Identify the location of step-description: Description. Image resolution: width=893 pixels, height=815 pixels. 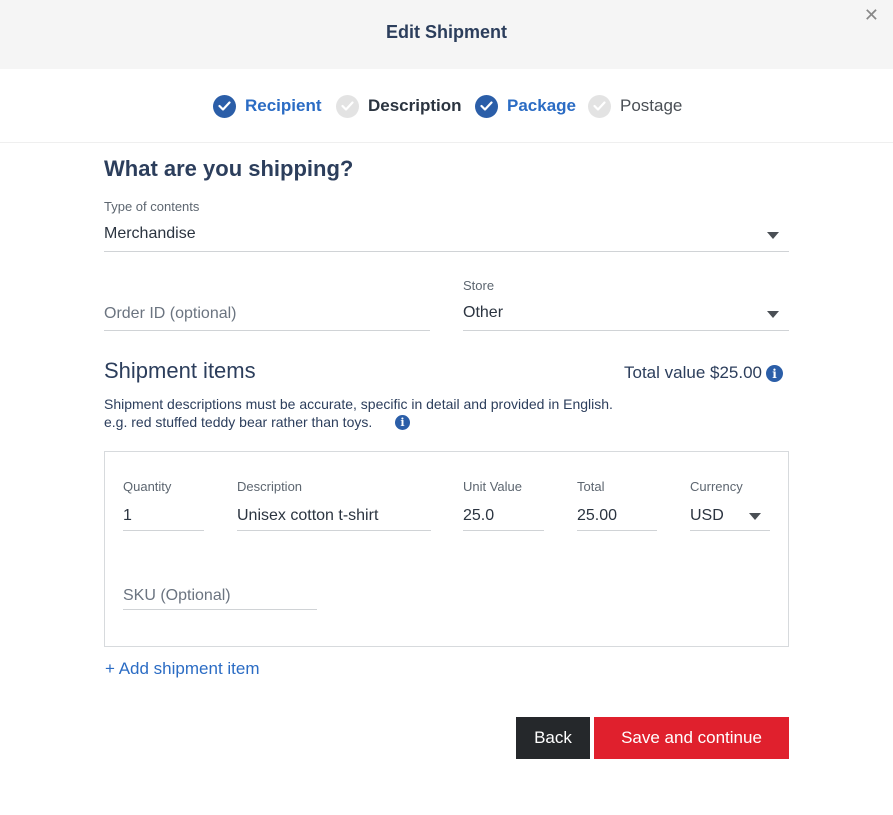
(399, 106).